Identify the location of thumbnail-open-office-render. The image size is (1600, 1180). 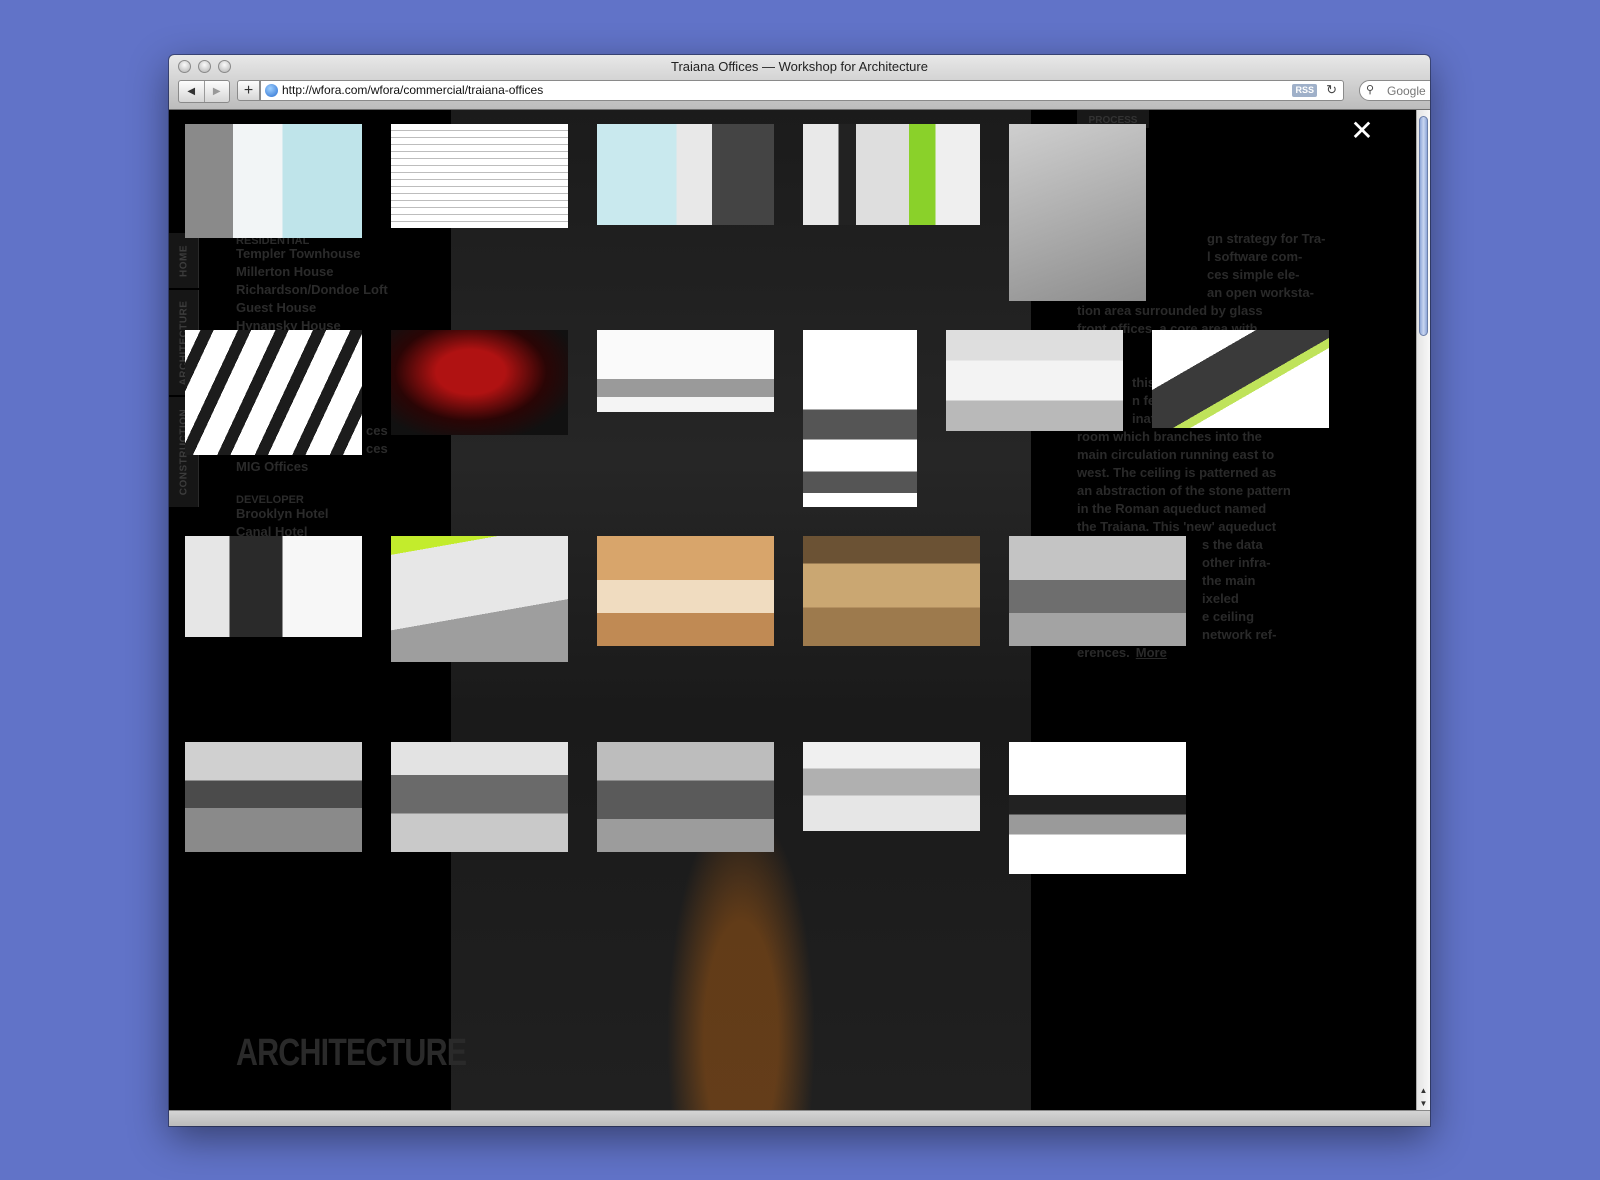
(1034, 380).